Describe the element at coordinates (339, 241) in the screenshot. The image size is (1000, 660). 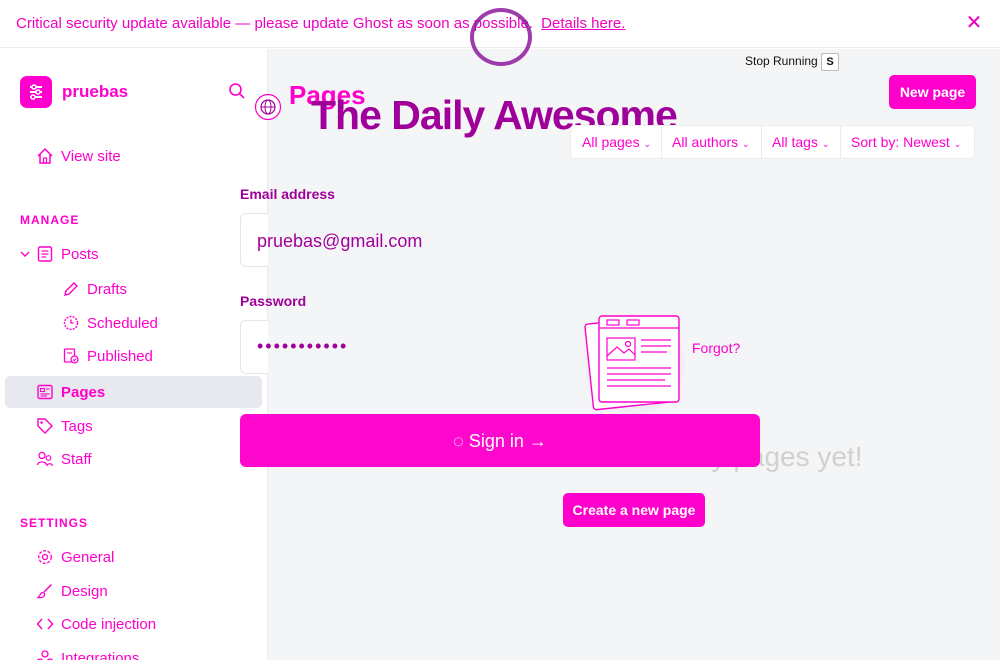
I see `email-value: pruebas@gmail.com` at that location.